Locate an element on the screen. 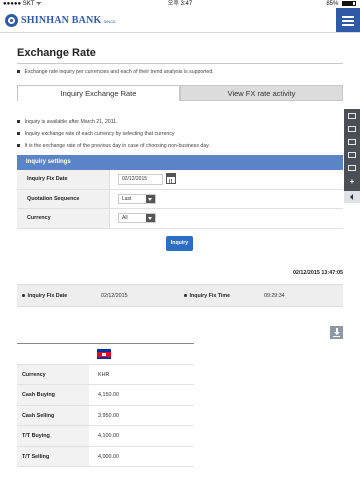 This screenshot has height=480, width=360. battery-status: 85% is located at coordinates (341, 4).